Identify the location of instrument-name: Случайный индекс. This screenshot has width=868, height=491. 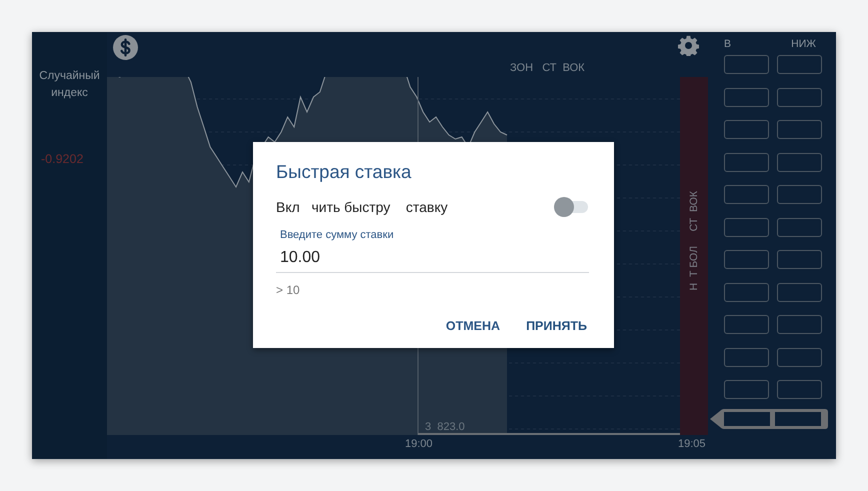
(69, 85).